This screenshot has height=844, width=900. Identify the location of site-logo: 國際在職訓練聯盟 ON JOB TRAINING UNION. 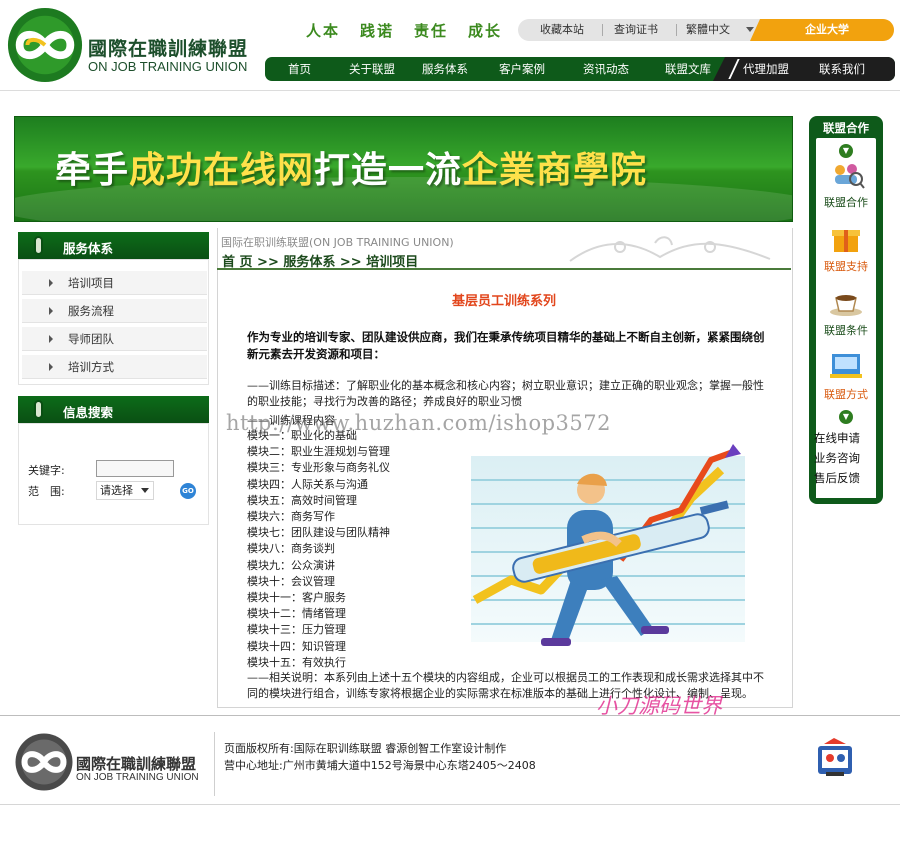
(129, 45).